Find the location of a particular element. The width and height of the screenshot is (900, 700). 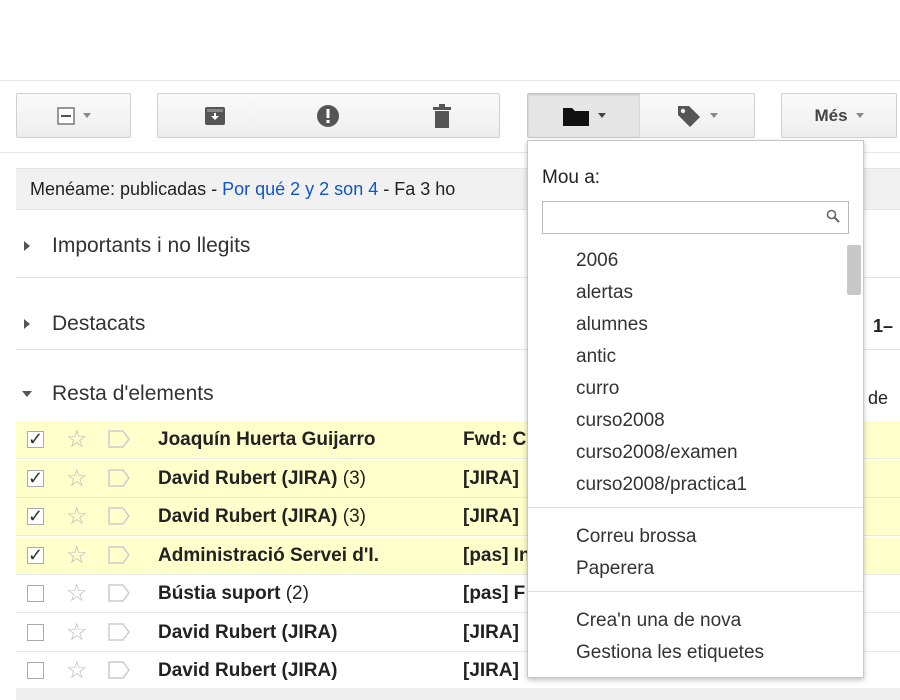

label-tag-icon is located at coordinates (689, 116).